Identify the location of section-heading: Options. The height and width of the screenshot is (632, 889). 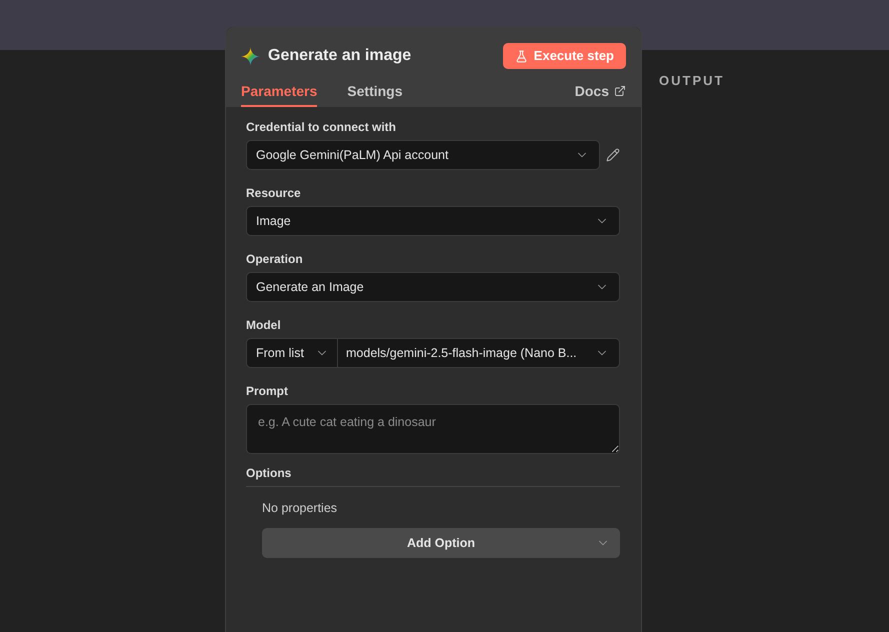
(269, 473).